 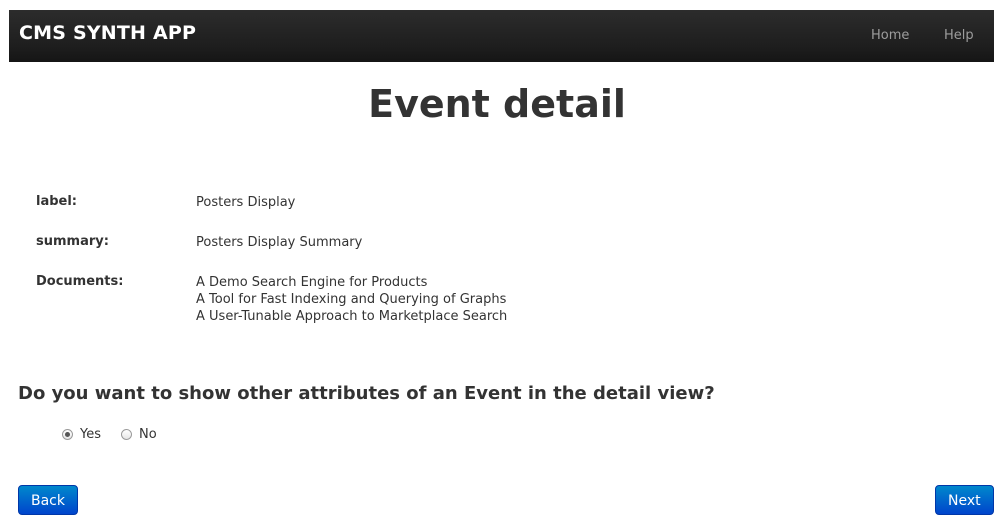 I want to click on top-navbar: CMS SYNTH APP Home Help, so click(x=501, y=36).